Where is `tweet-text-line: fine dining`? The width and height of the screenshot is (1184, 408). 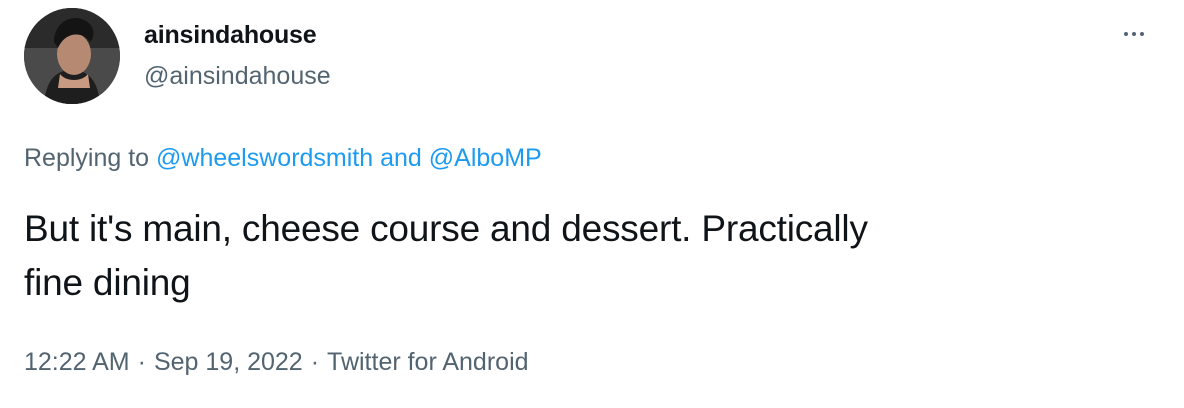
tweet-text-line: fine dining is located at coordinates (107, 282).